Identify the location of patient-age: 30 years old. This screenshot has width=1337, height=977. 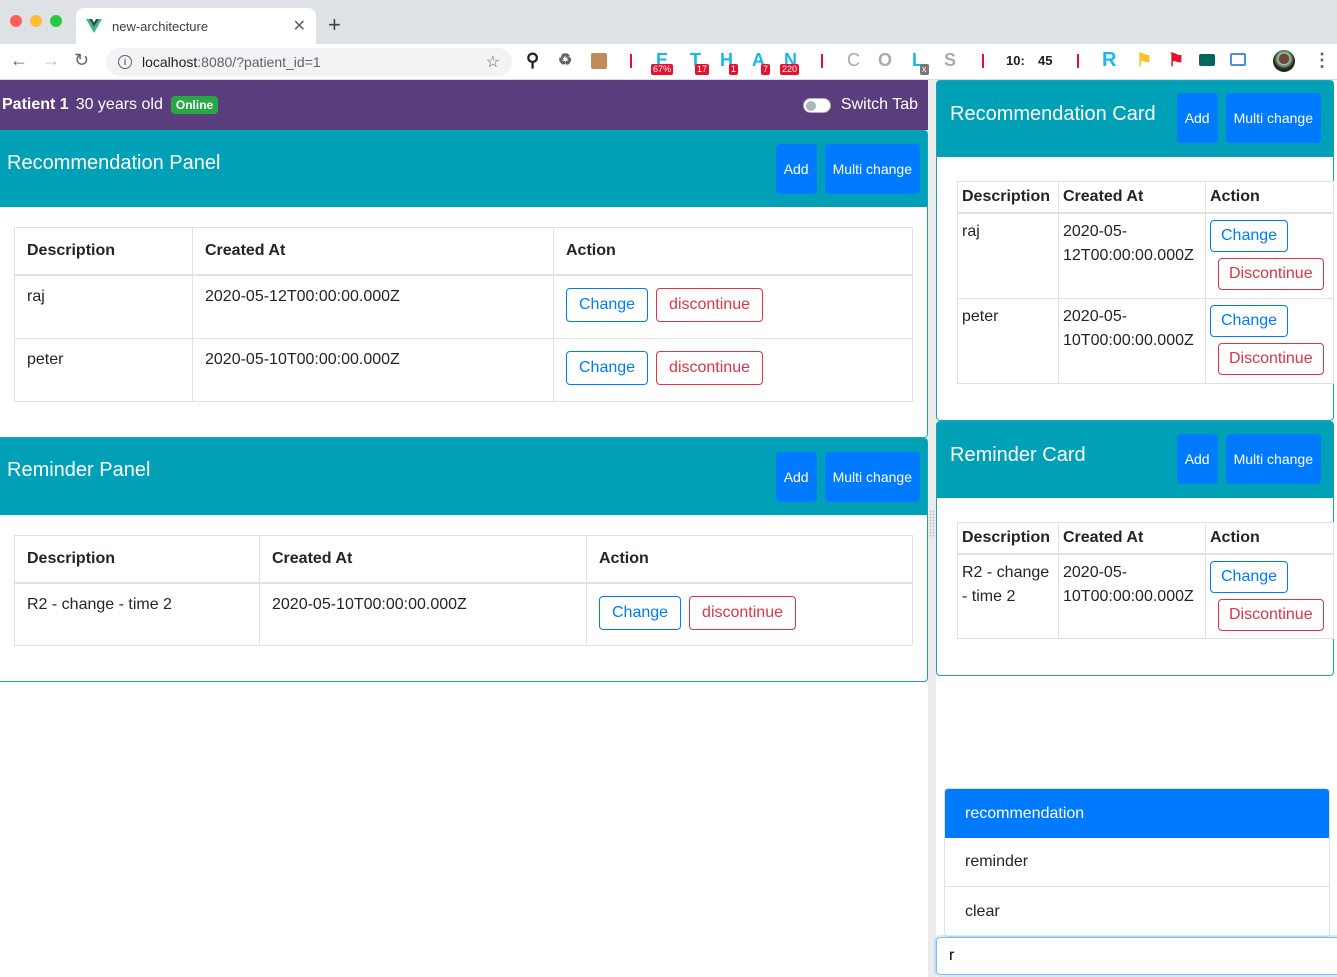
(119, 104).